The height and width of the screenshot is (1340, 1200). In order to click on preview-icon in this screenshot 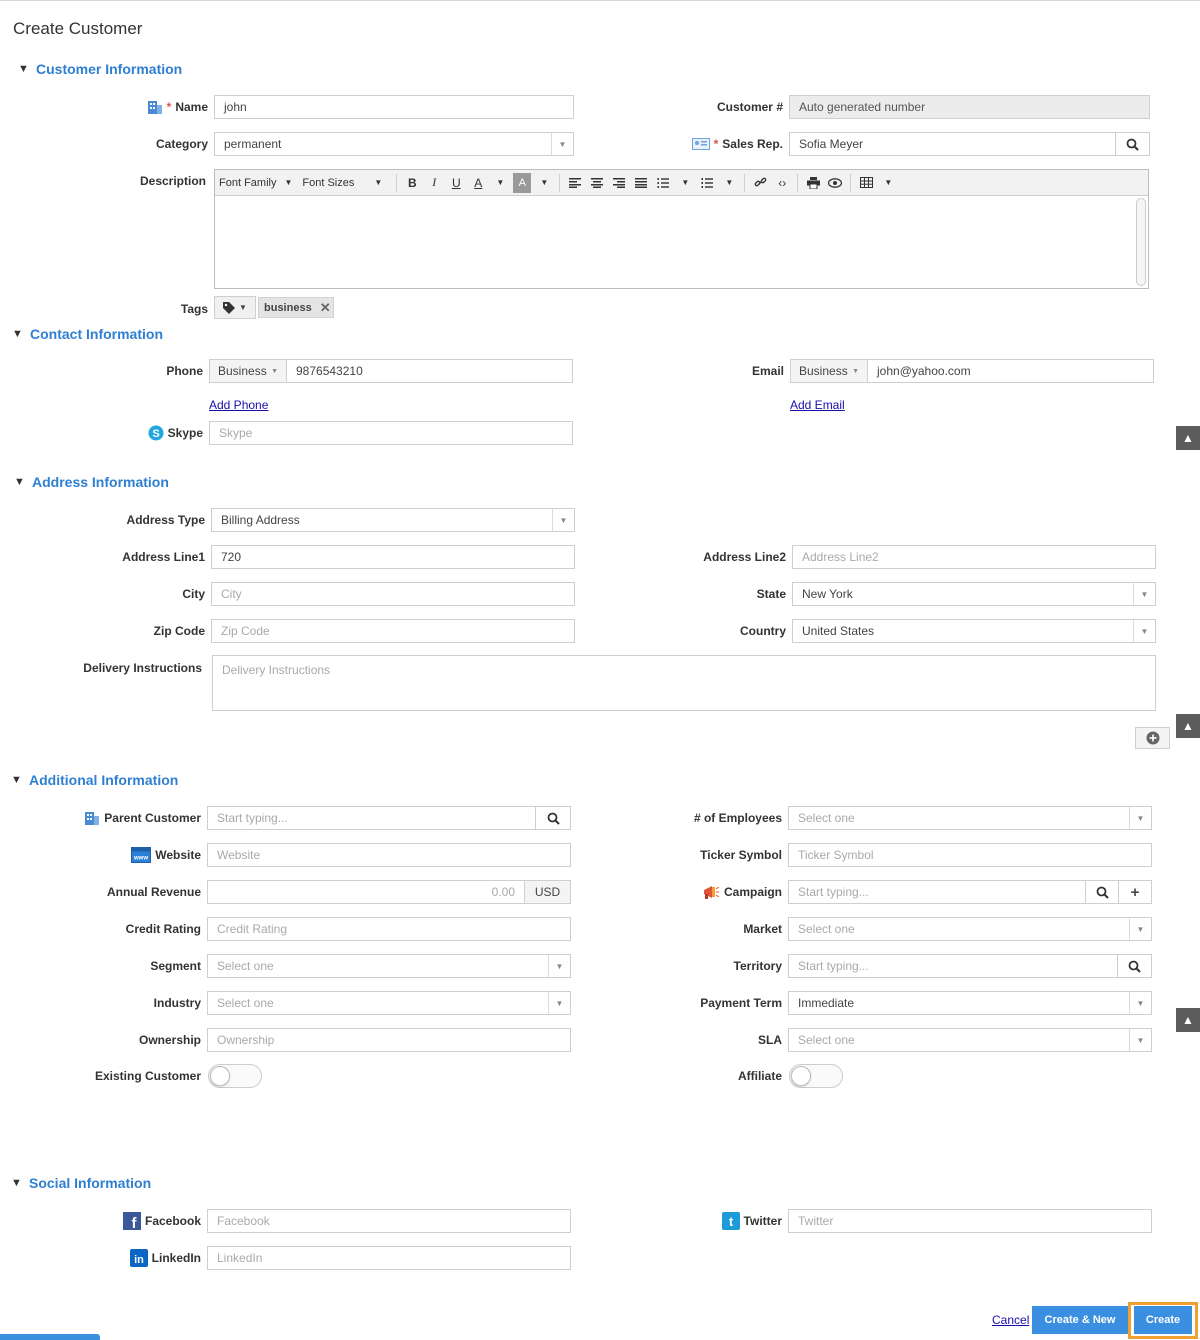, I will do `click(835, 183)`.